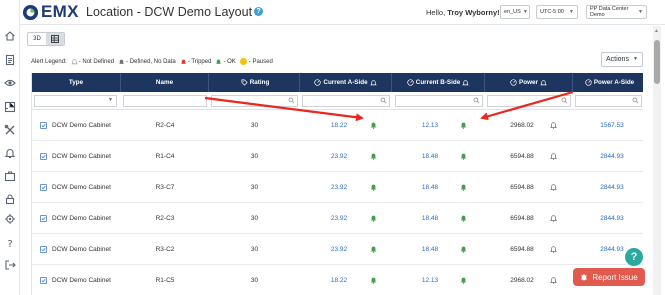 The width and height of the screenshot is (665, 295). I want to click on datacenter-select: PP Data Center Demo ▼, so click(616, 12).